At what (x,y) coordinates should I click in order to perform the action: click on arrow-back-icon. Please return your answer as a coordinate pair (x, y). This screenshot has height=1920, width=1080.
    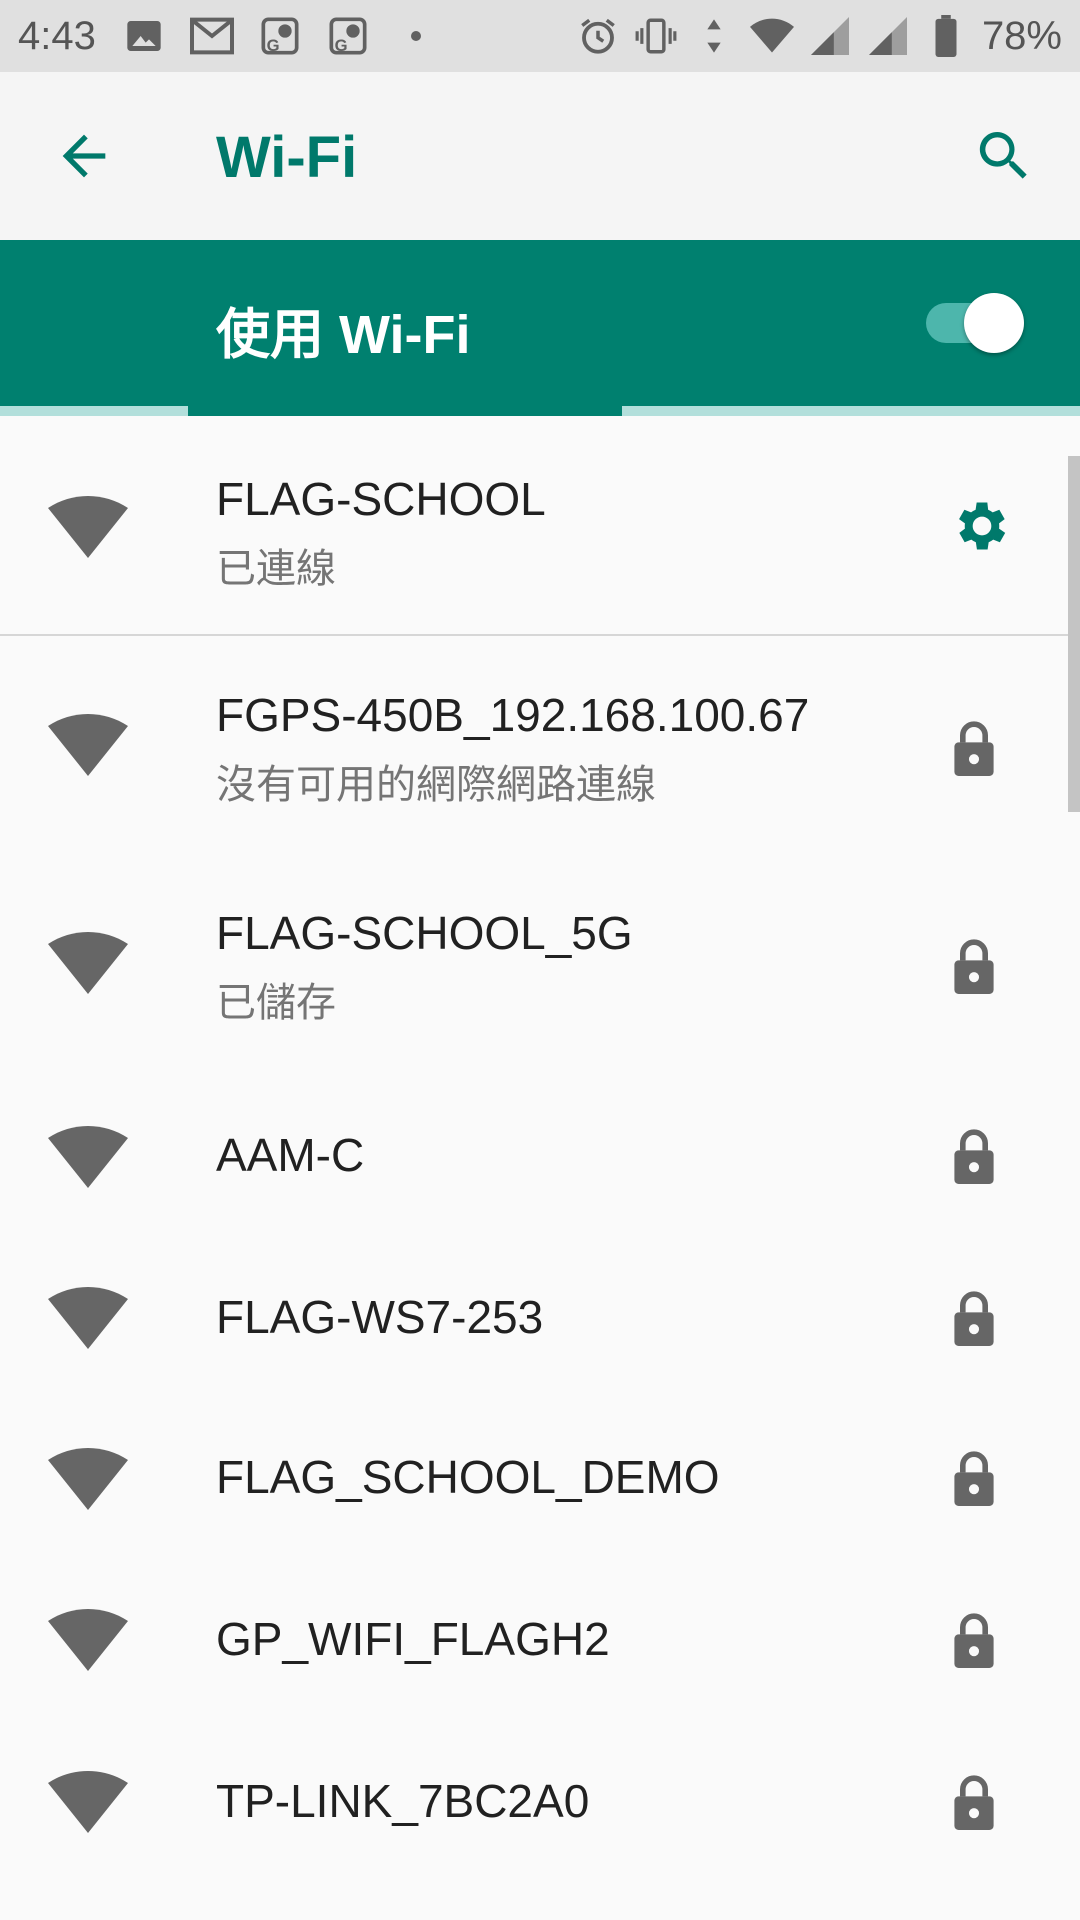
    Looking at the image, I should click on (84, 156).